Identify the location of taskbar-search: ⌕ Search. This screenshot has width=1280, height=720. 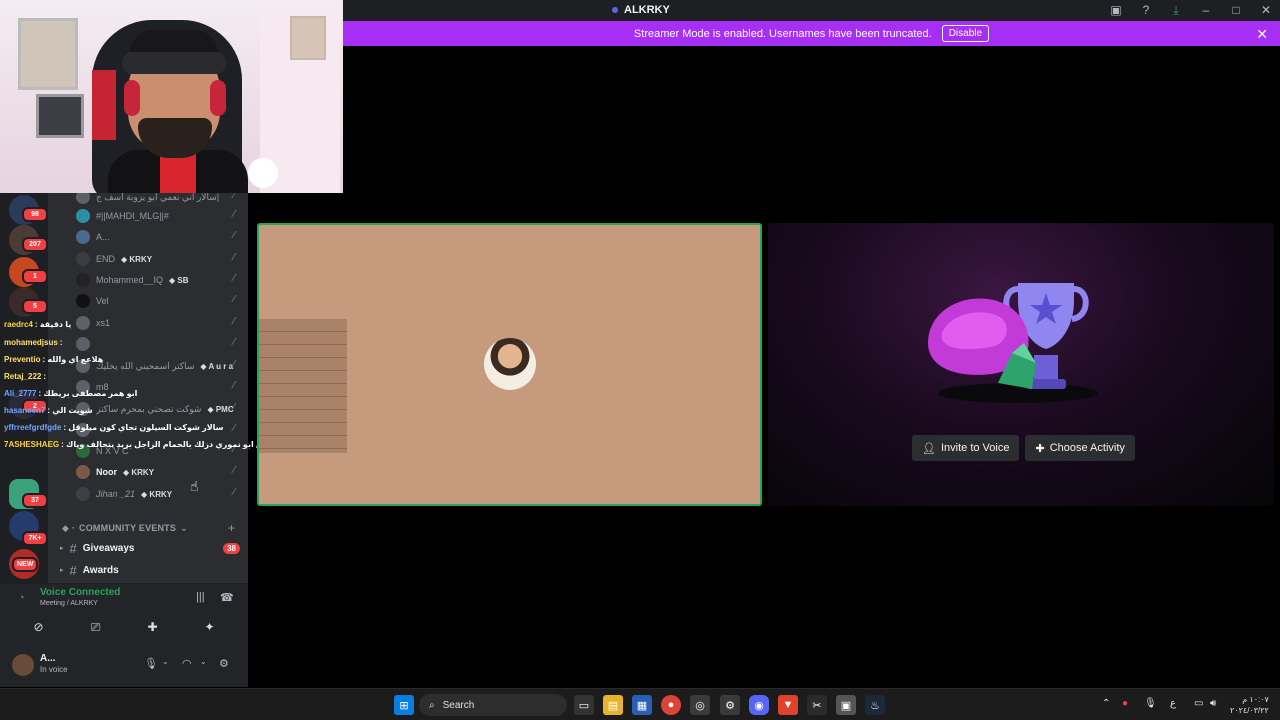
(493, 705).